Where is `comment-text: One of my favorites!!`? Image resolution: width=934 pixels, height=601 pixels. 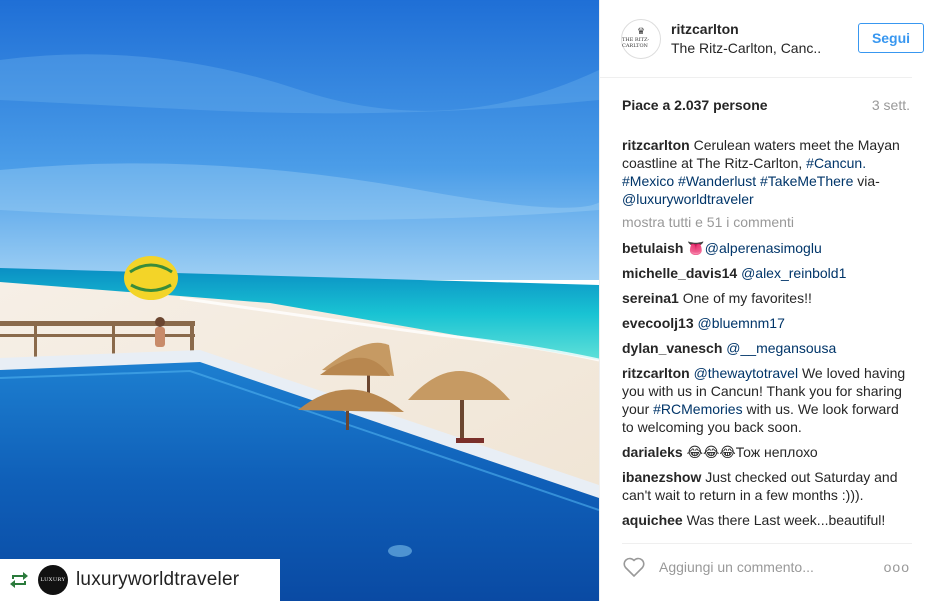
comment-text: One of my favorites!! is located at coordinates (747, 298).